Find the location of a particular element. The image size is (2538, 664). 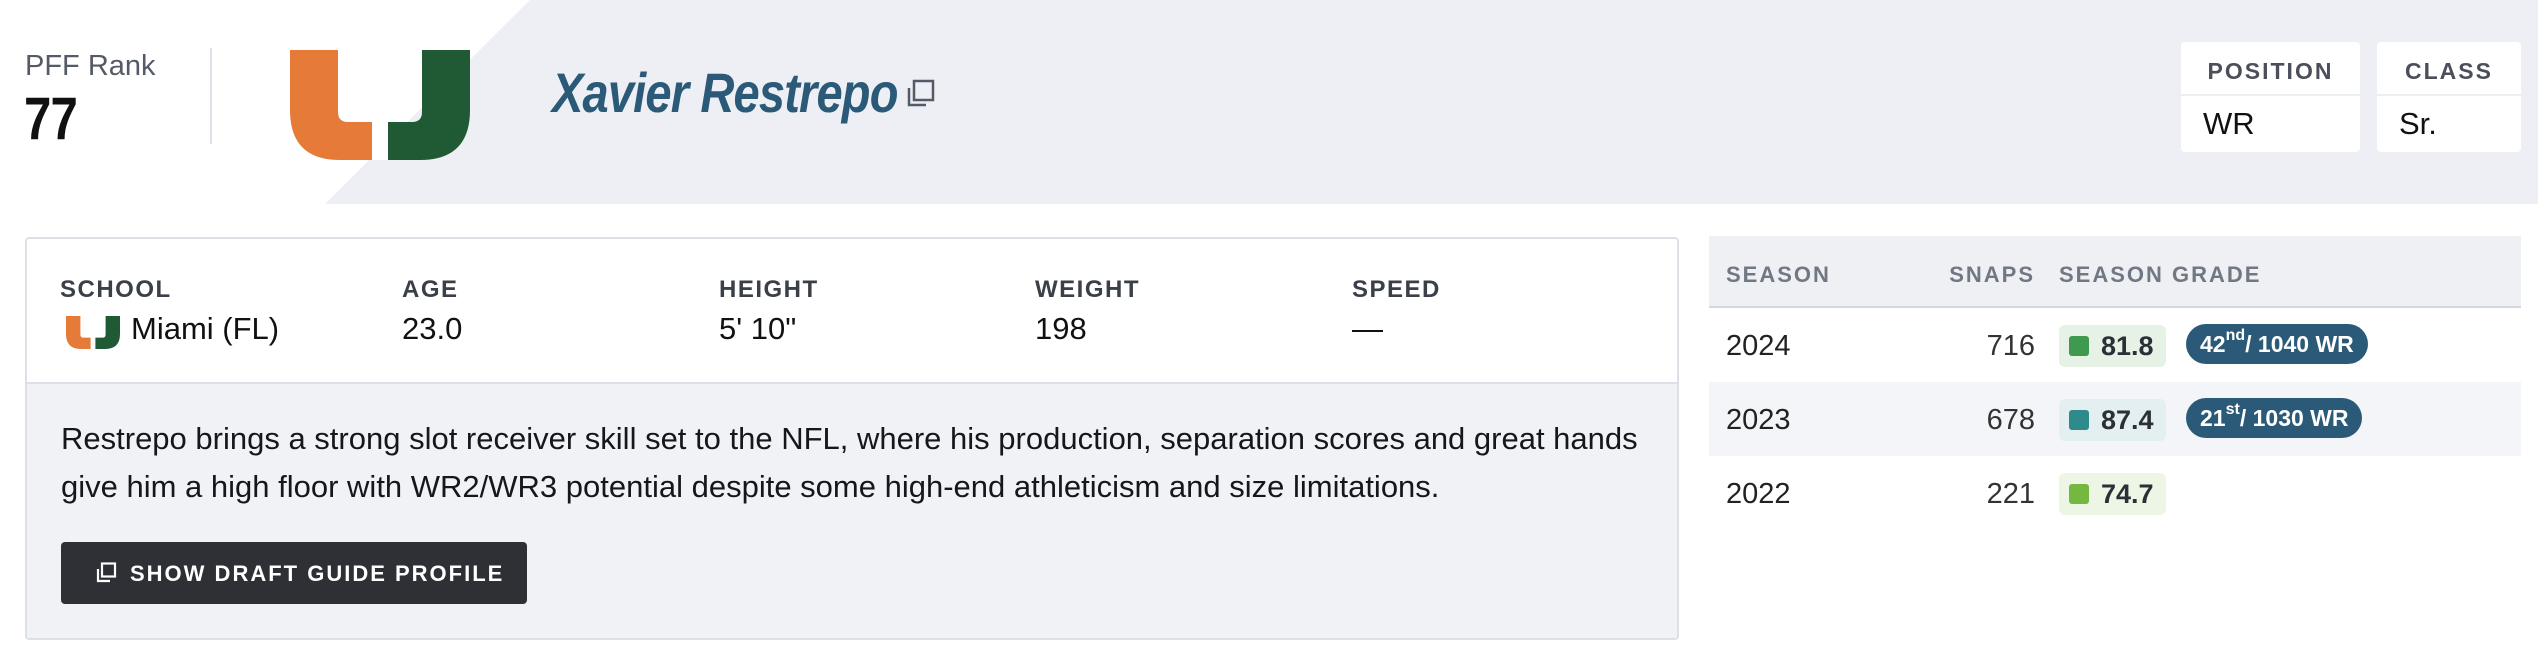

season-year: 2023 is located at coordinates (1758, 420).